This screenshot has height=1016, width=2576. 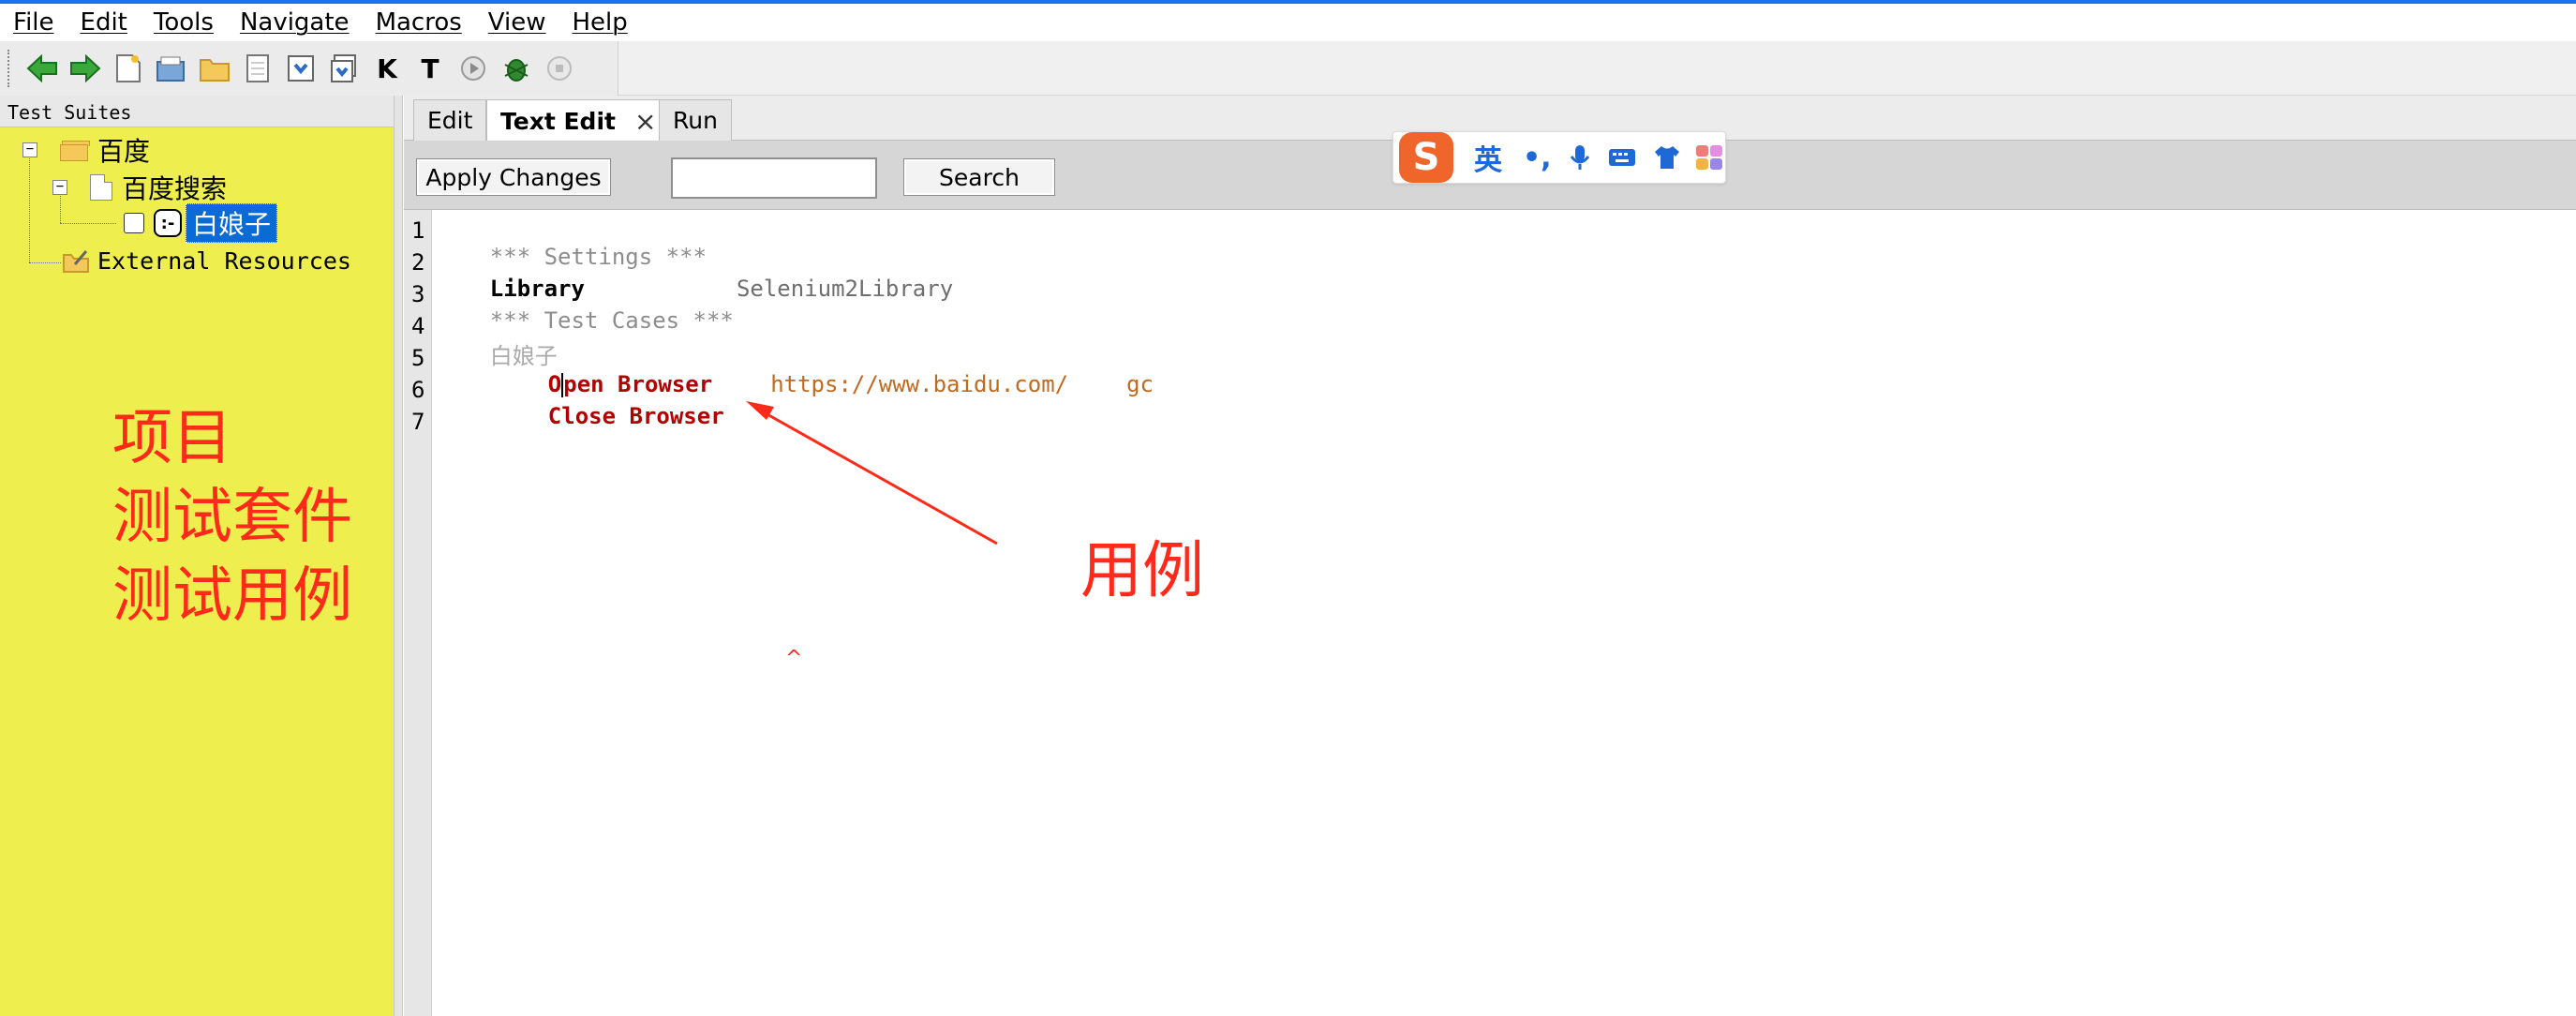 I want to click on annotation-caret: ^, so click(x=794, y=658).